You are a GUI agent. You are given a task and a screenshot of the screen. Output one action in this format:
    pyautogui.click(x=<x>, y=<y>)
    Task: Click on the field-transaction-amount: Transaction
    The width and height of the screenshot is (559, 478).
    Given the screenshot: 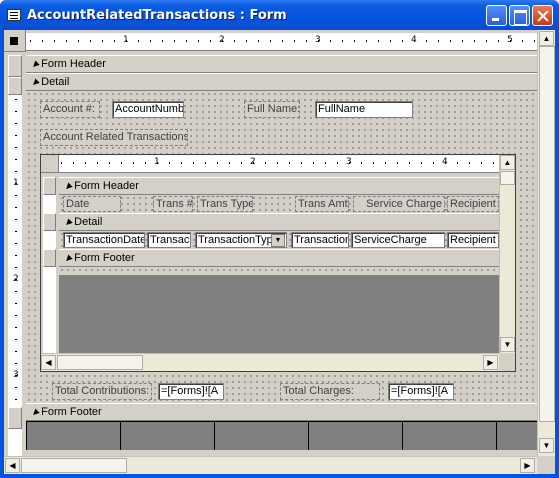 What is the action you would take?
    pyautogui.click(x=320, y=240)
    